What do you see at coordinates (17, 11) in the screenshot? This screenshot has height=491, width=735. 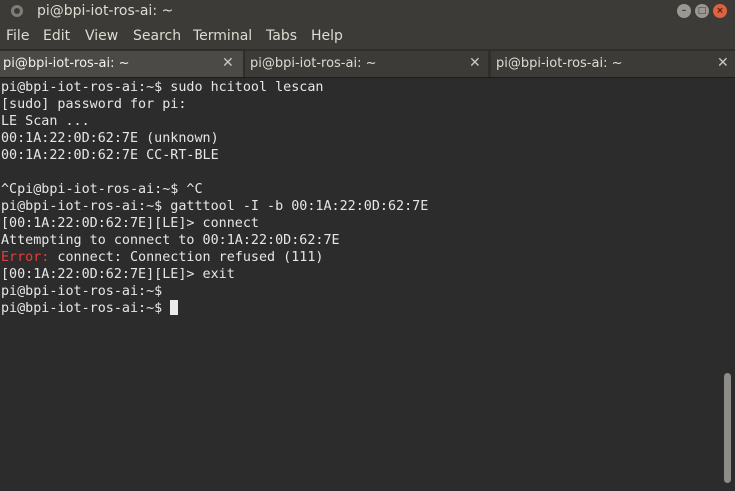 I see `window-menu-icon` at bounding box center [17, 11].